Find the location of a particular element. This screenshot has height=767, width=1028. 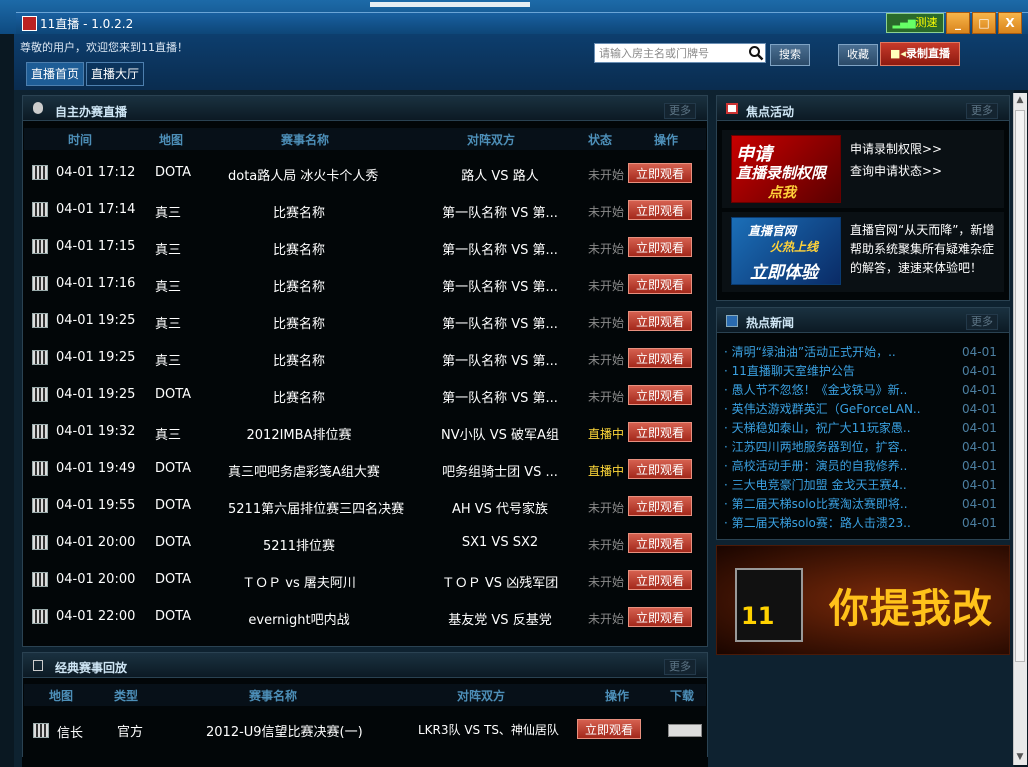

rss-icon is located at coordinates (732, 321).